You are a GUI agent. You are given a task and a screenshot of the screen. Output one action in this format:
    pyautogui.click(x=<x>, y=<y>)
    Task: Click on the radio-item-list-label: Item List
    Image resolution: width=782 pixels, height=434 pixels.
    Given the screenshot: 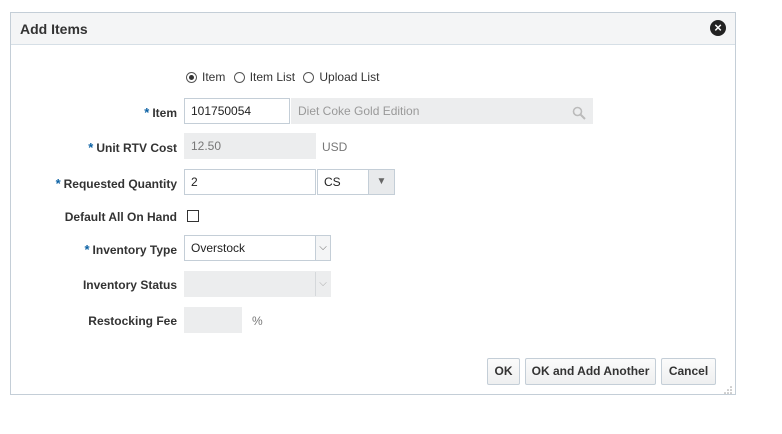 What is the action you would take?
    pyautogui.click(x=272, y=77)
    